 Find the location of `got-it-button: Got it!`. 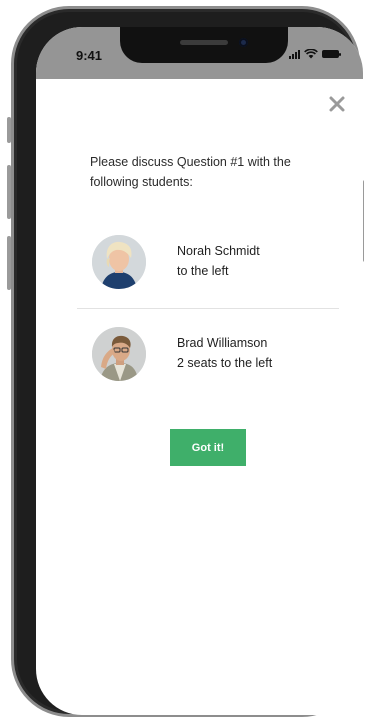

got-it-button: Got it! is located at coordinates (208, 447).